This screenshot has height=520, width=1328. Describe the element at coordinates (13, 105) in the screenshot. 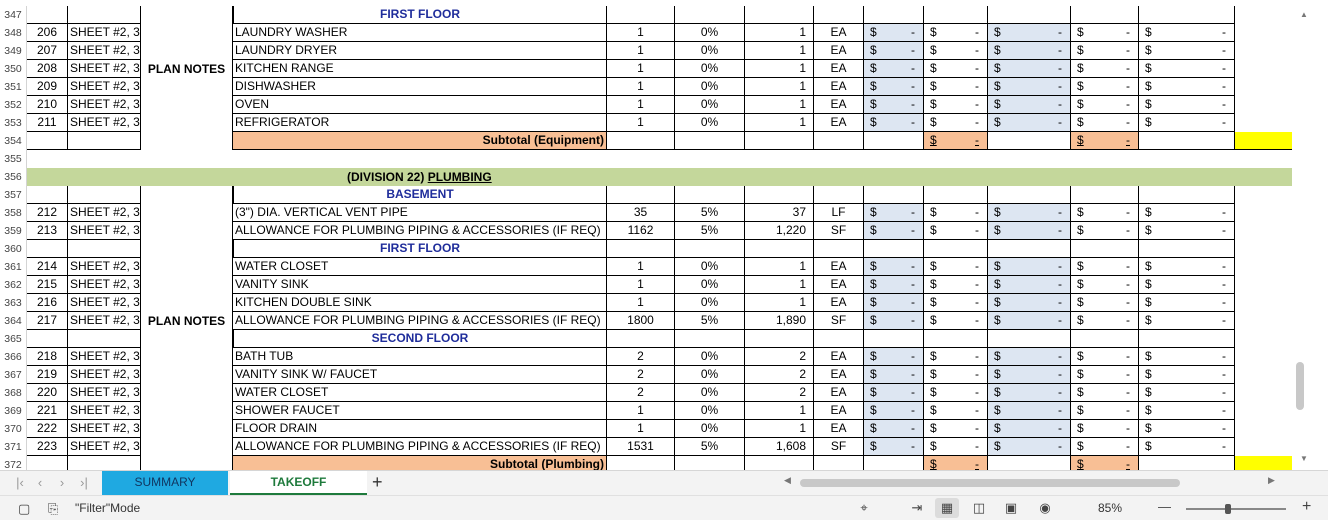

I see `row-number-header: 352` at that location.